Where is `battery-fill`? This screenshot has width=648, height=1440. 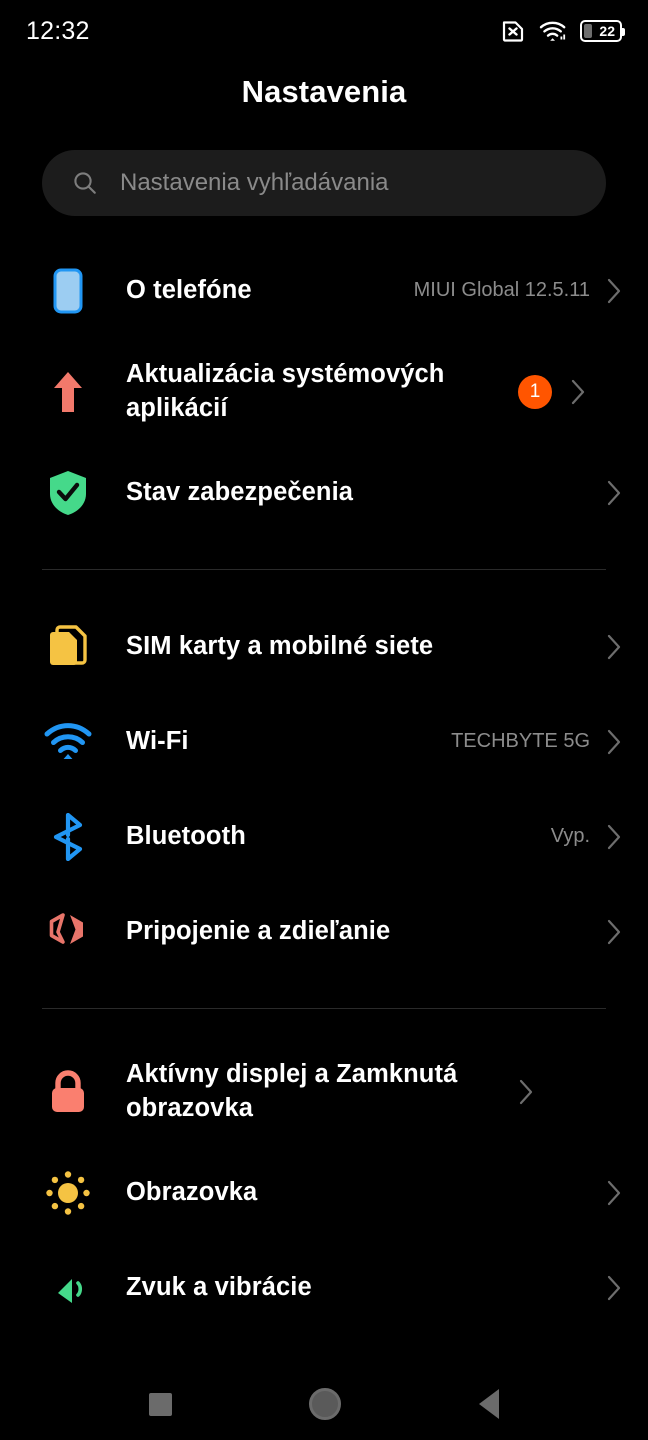
battery-fill is located at coordinates (588, 31).